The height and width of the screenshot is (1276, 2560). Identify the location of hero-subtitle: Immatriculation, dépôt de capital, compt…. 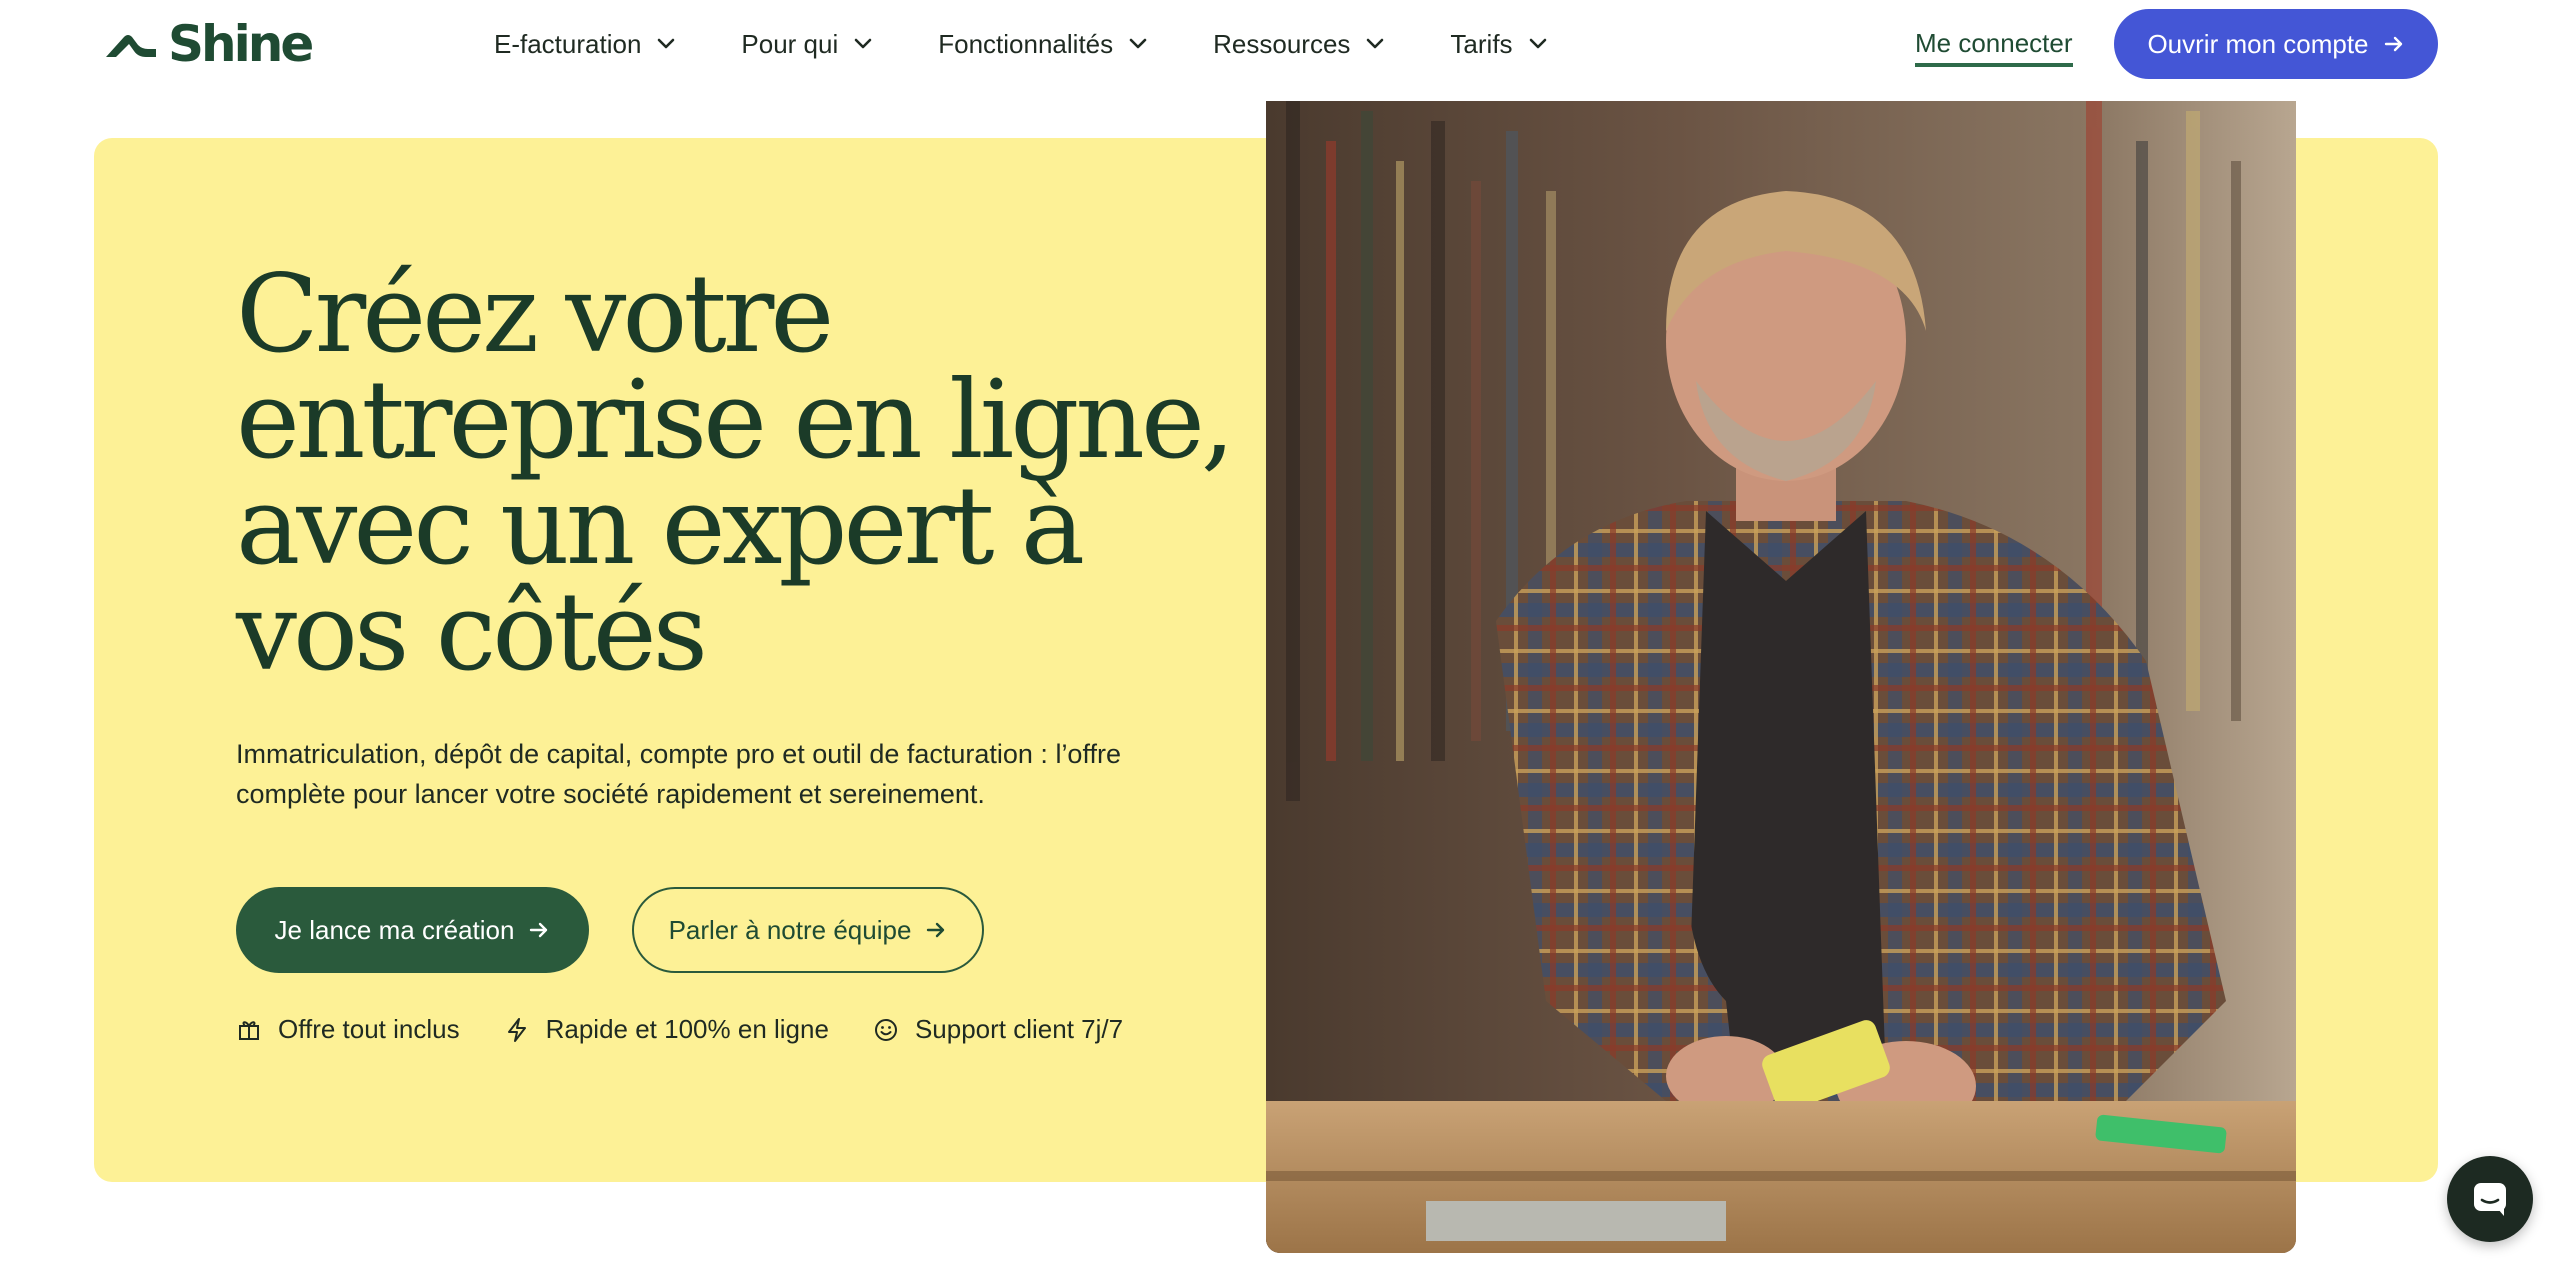
(678, 774).